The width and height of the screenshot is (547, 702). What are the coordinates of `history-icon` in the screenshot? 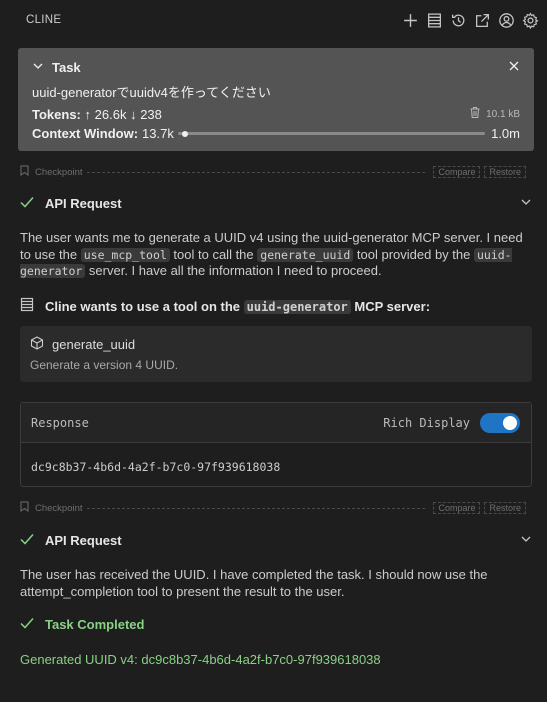 It's located at (458, 20).